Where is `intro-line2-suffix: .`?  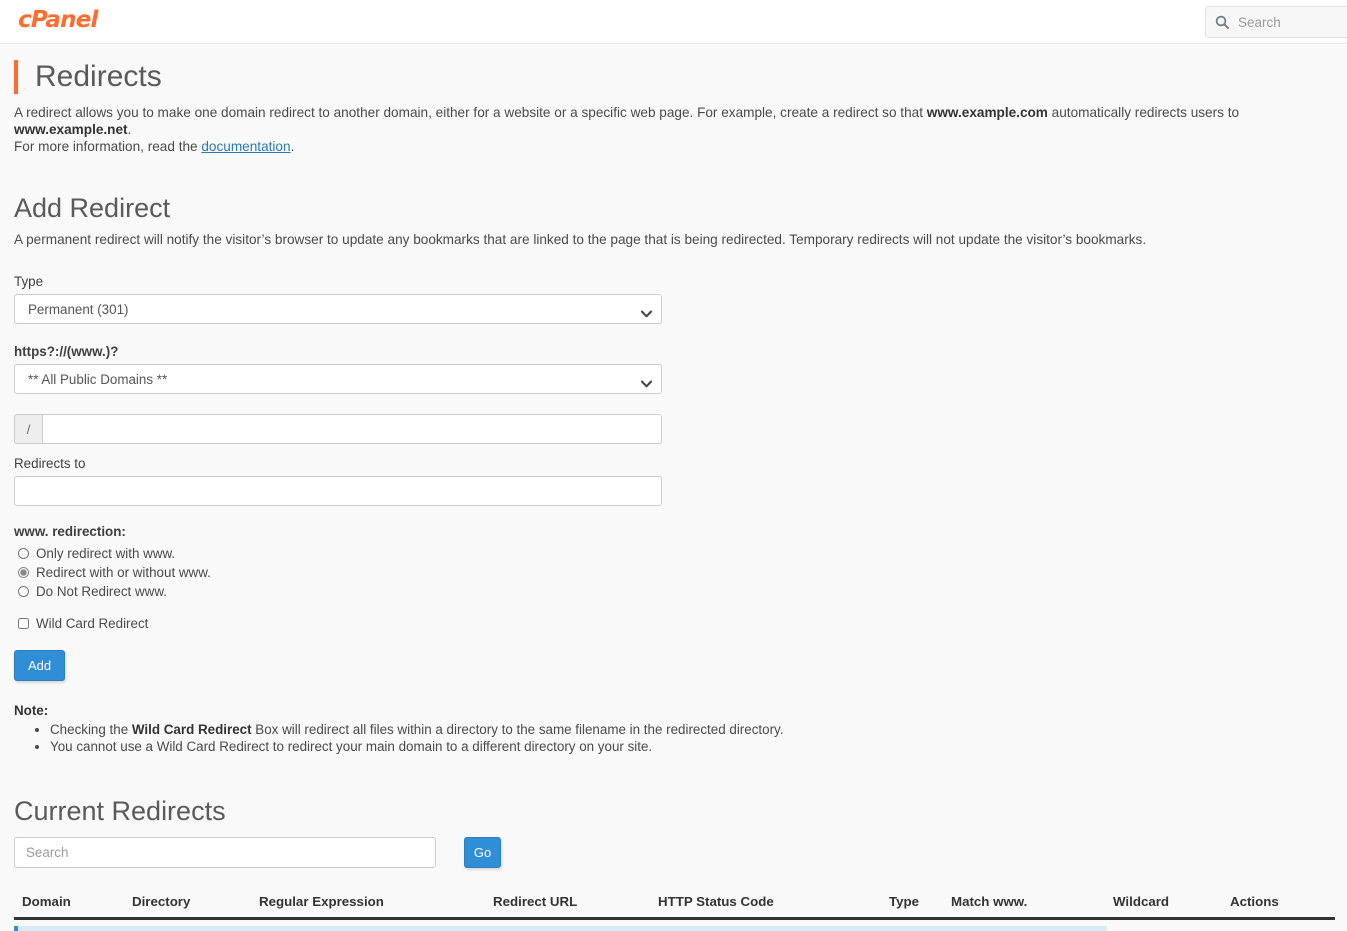
intro-line2-suffix: . is located at coordinates (292, 146).